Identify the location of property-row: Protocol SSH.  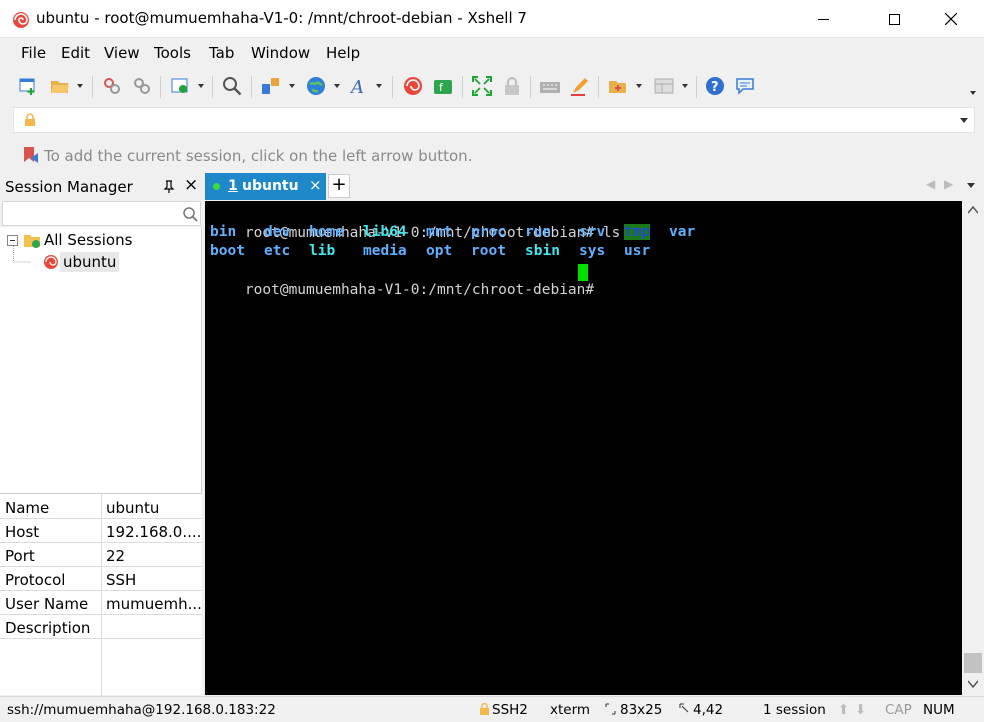
(101, 579).